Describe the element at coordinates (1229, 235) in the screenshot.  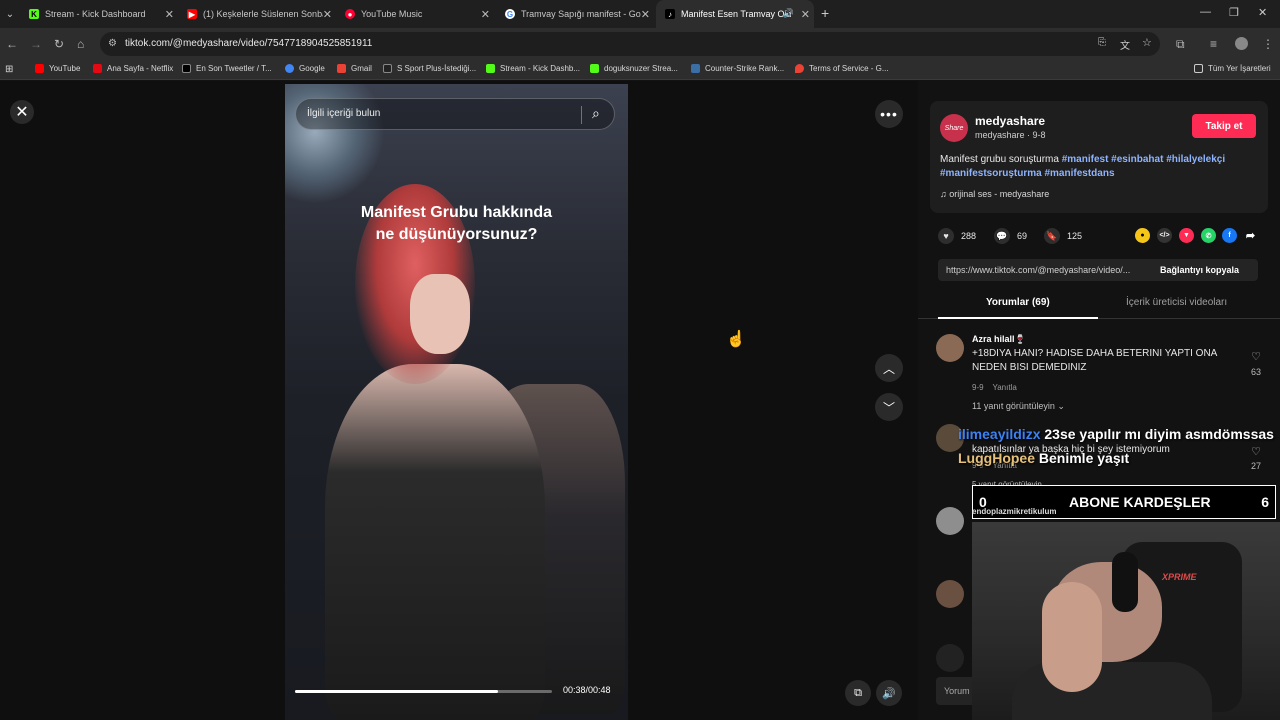
I see `facebook-icon: f` at that location.